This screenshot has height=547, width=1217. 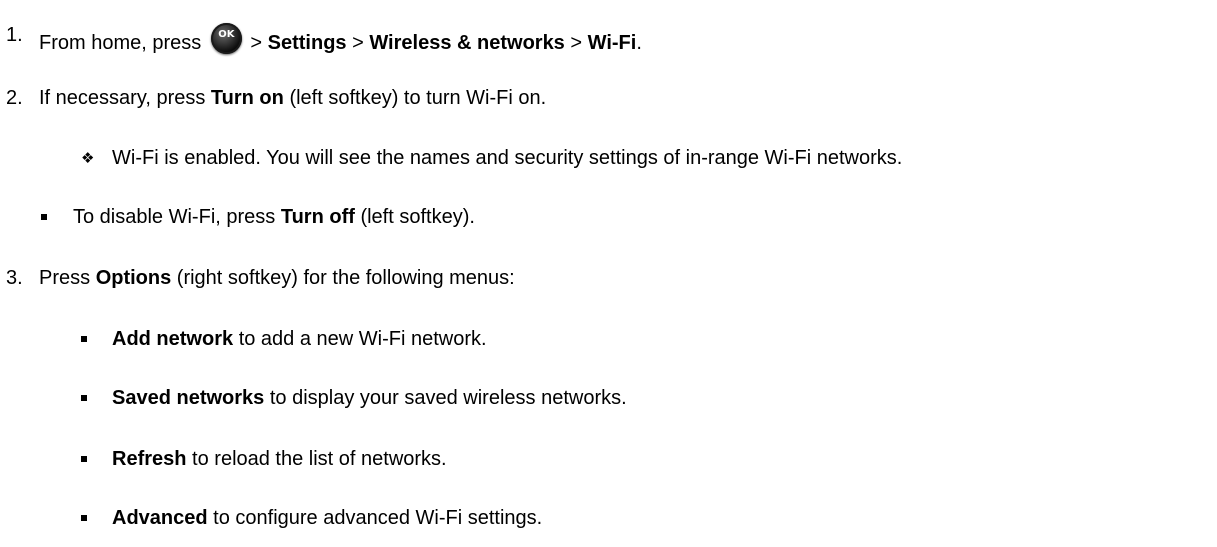 I want to click on menu-item-label: Saved networks, so click(x=188, y=398).